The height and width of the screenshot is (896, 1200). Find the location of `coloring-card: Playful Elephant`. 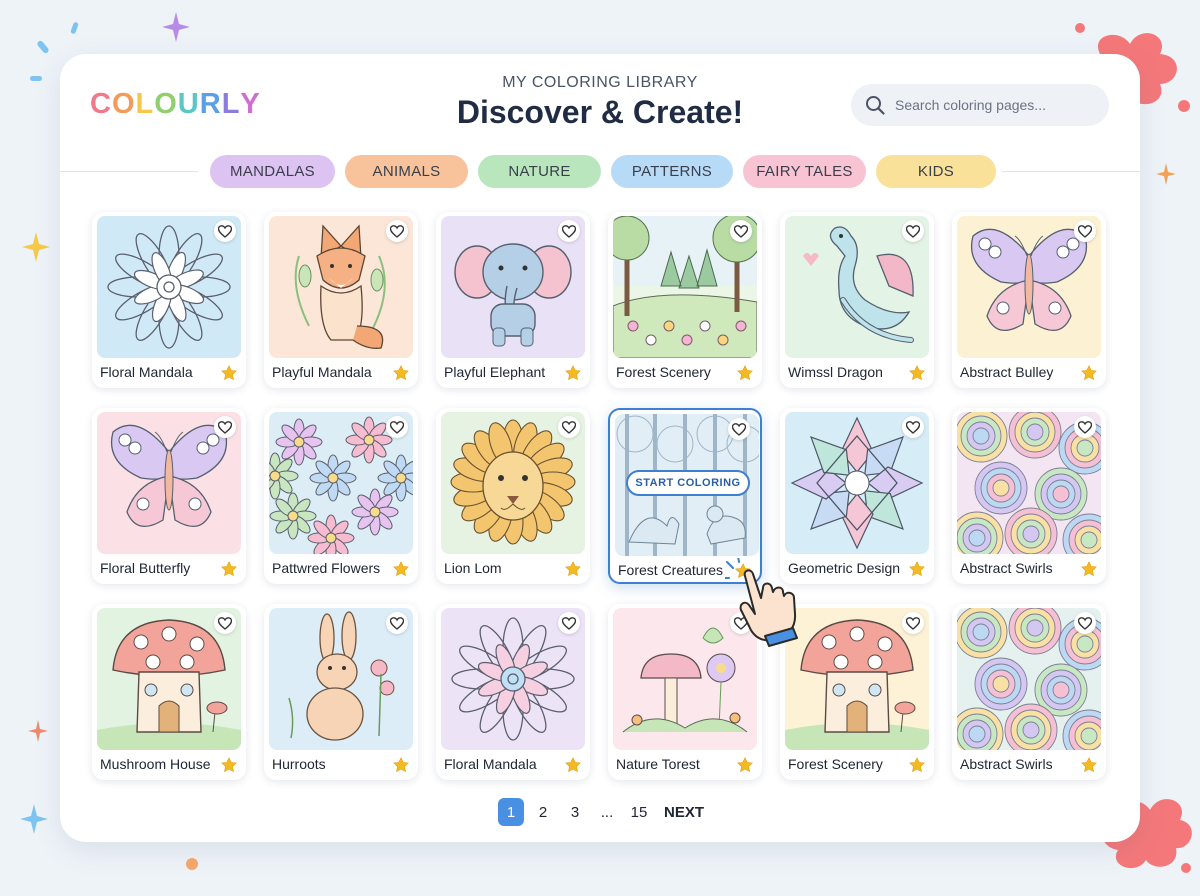

coloring-card: Playful Elephant is located at coordinates (513, 300).